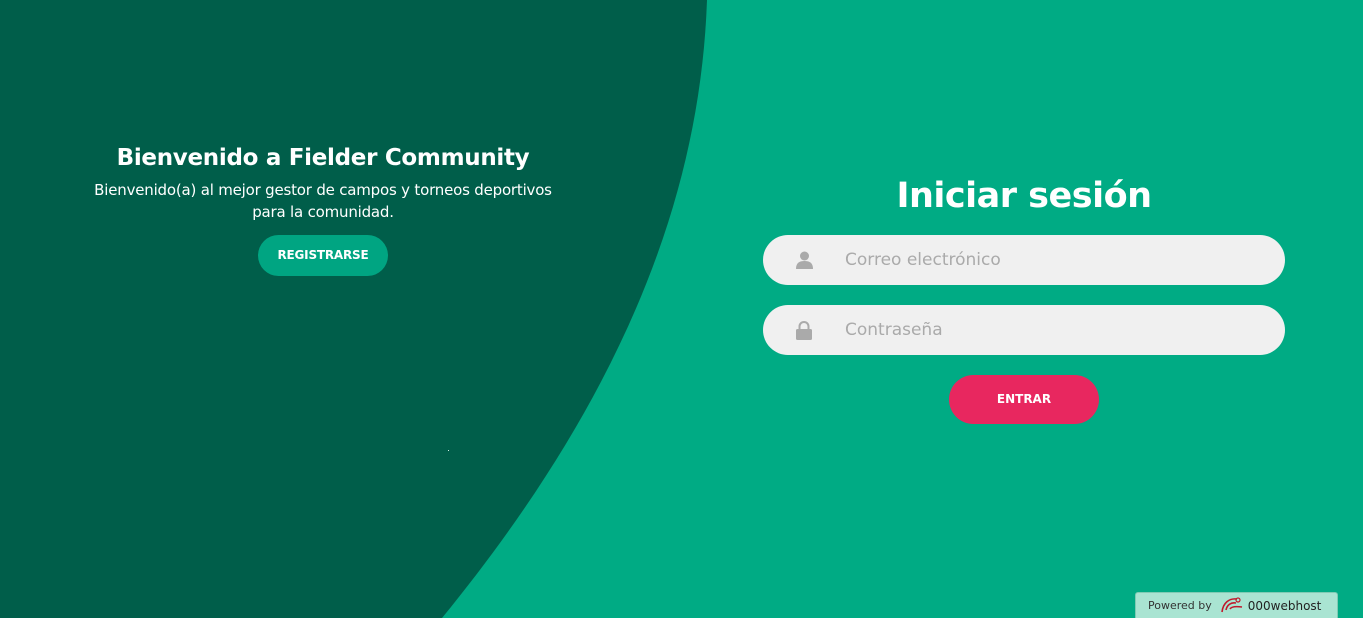  I want to click on lock-icon, so click(804, 330).